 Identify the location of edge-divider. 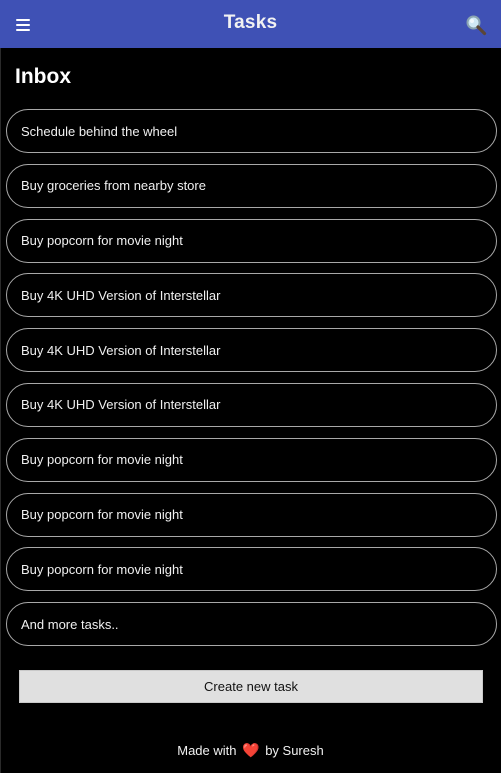
(0, 410).